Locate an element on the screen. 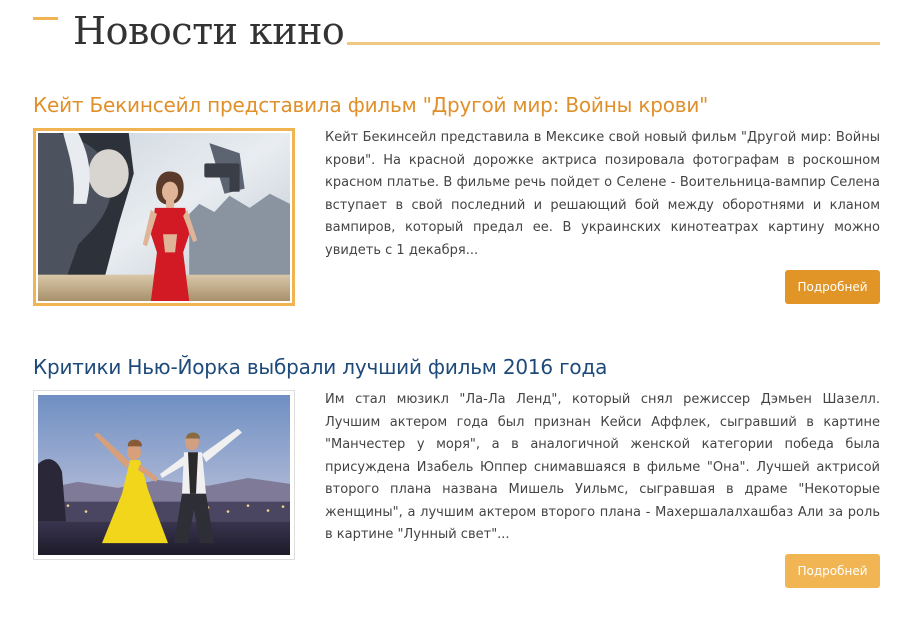 The width and height of the screenshot is (905, 622). la-la-land-photo is located at coordinates (164, 475).